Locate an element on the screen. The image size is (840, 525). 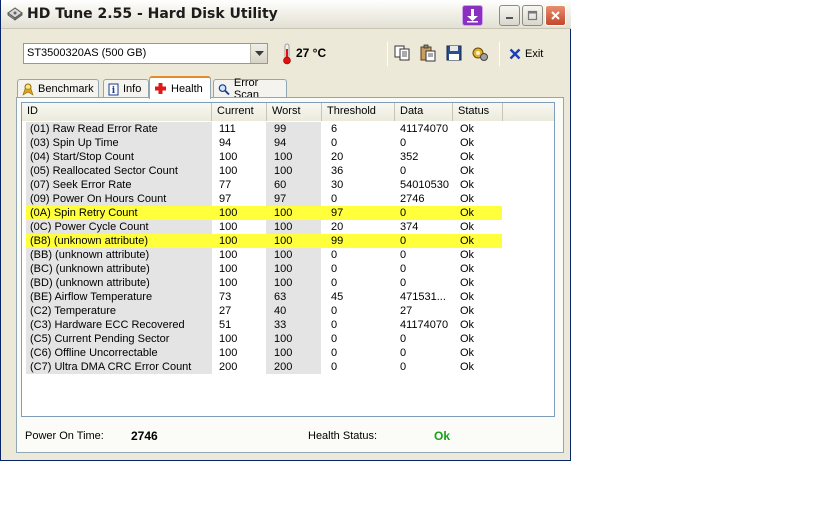
tab-health: Health is located at coordinates (180, 87).